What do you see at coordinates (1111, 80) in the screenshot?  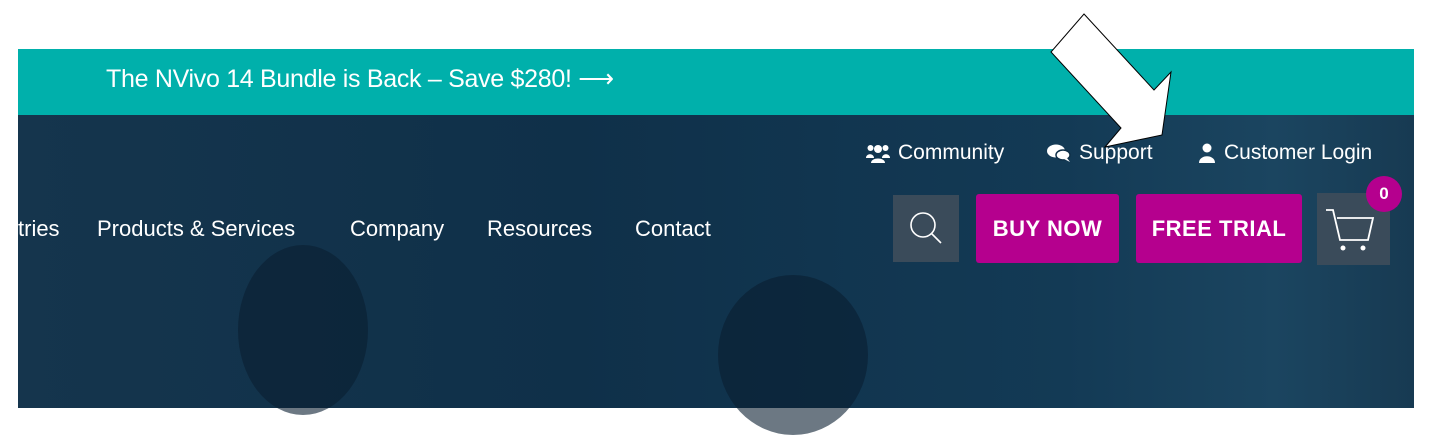 I see `annotation-arrow-icon` at bounding box center [1111, 80].